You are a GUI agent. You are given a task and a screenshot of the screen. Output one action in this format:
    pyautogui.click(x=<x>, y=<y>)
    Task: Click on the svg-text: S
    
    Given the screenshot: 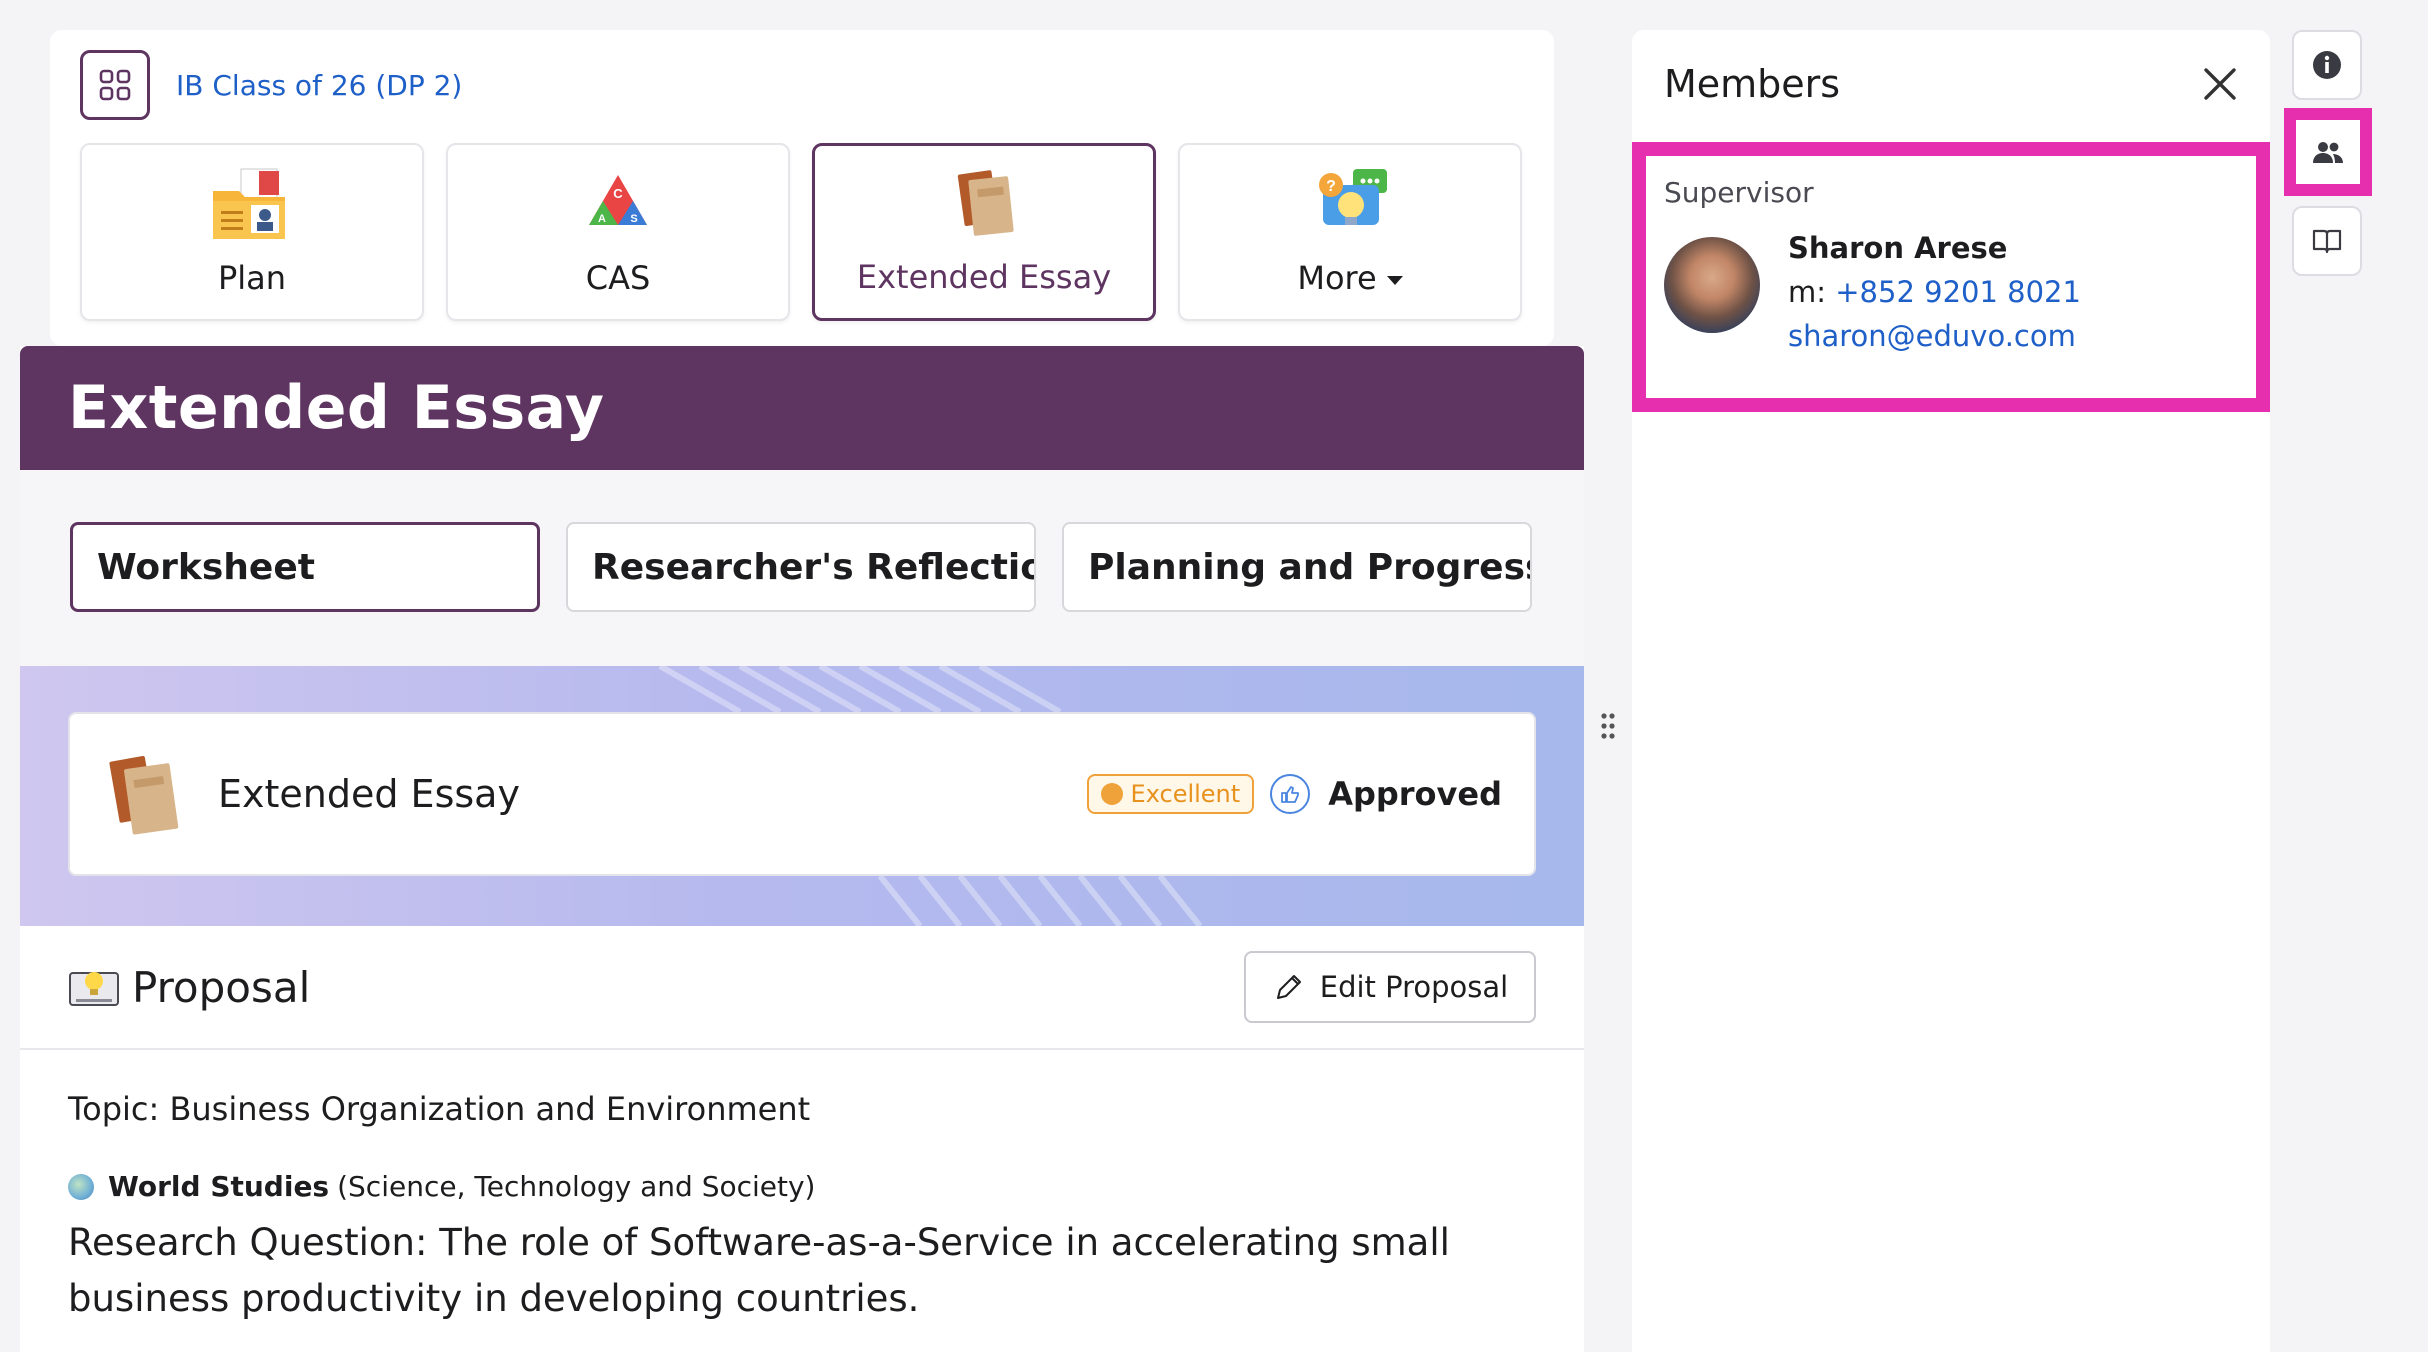 What is the action you would take?
    pyautogui.click(x=633, y=219)
    